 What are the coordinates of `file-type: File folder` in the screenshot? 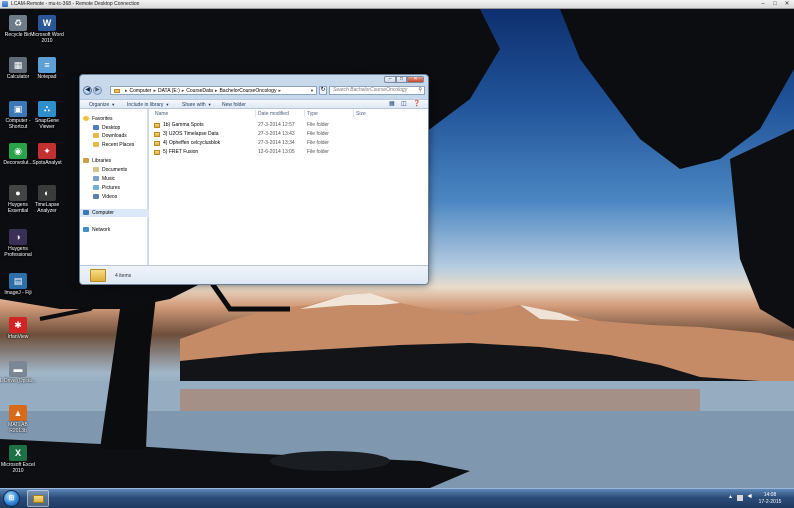 It's located at (318, 143).